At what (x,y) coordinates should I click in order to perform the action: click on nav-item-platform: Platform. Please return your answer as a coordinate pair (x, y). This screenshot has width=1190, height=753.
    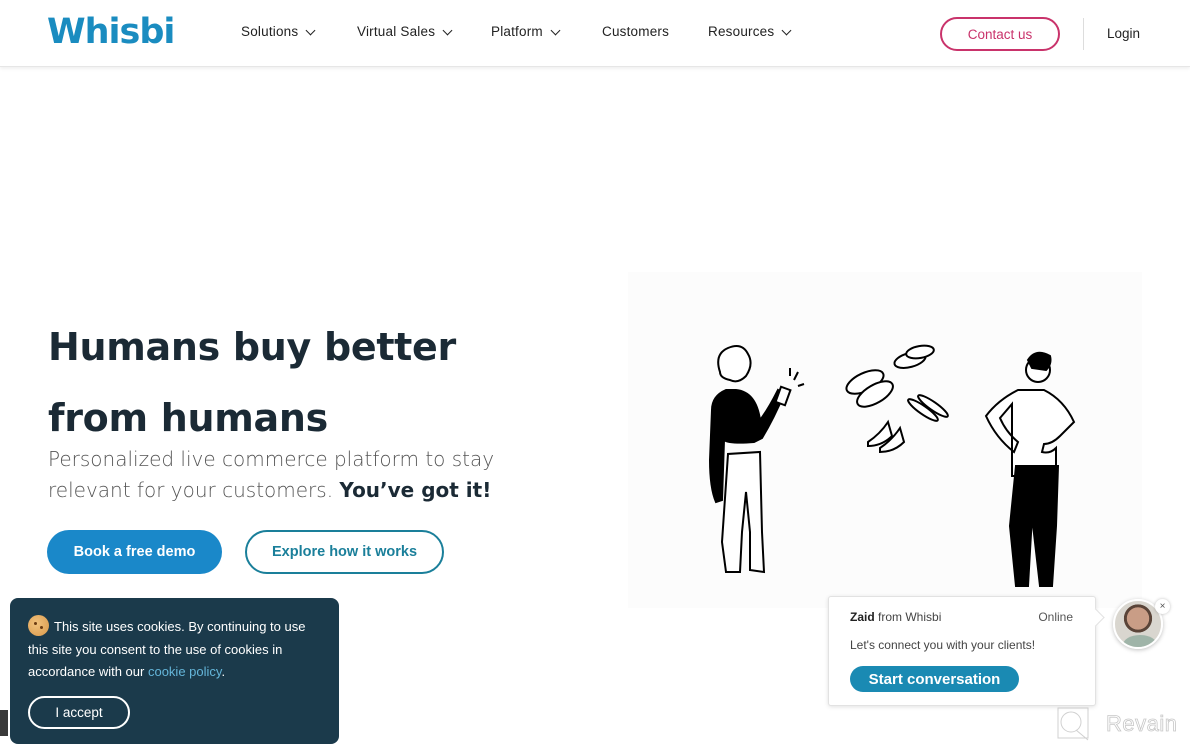
    Looking at the image, I should click on (526, 31).